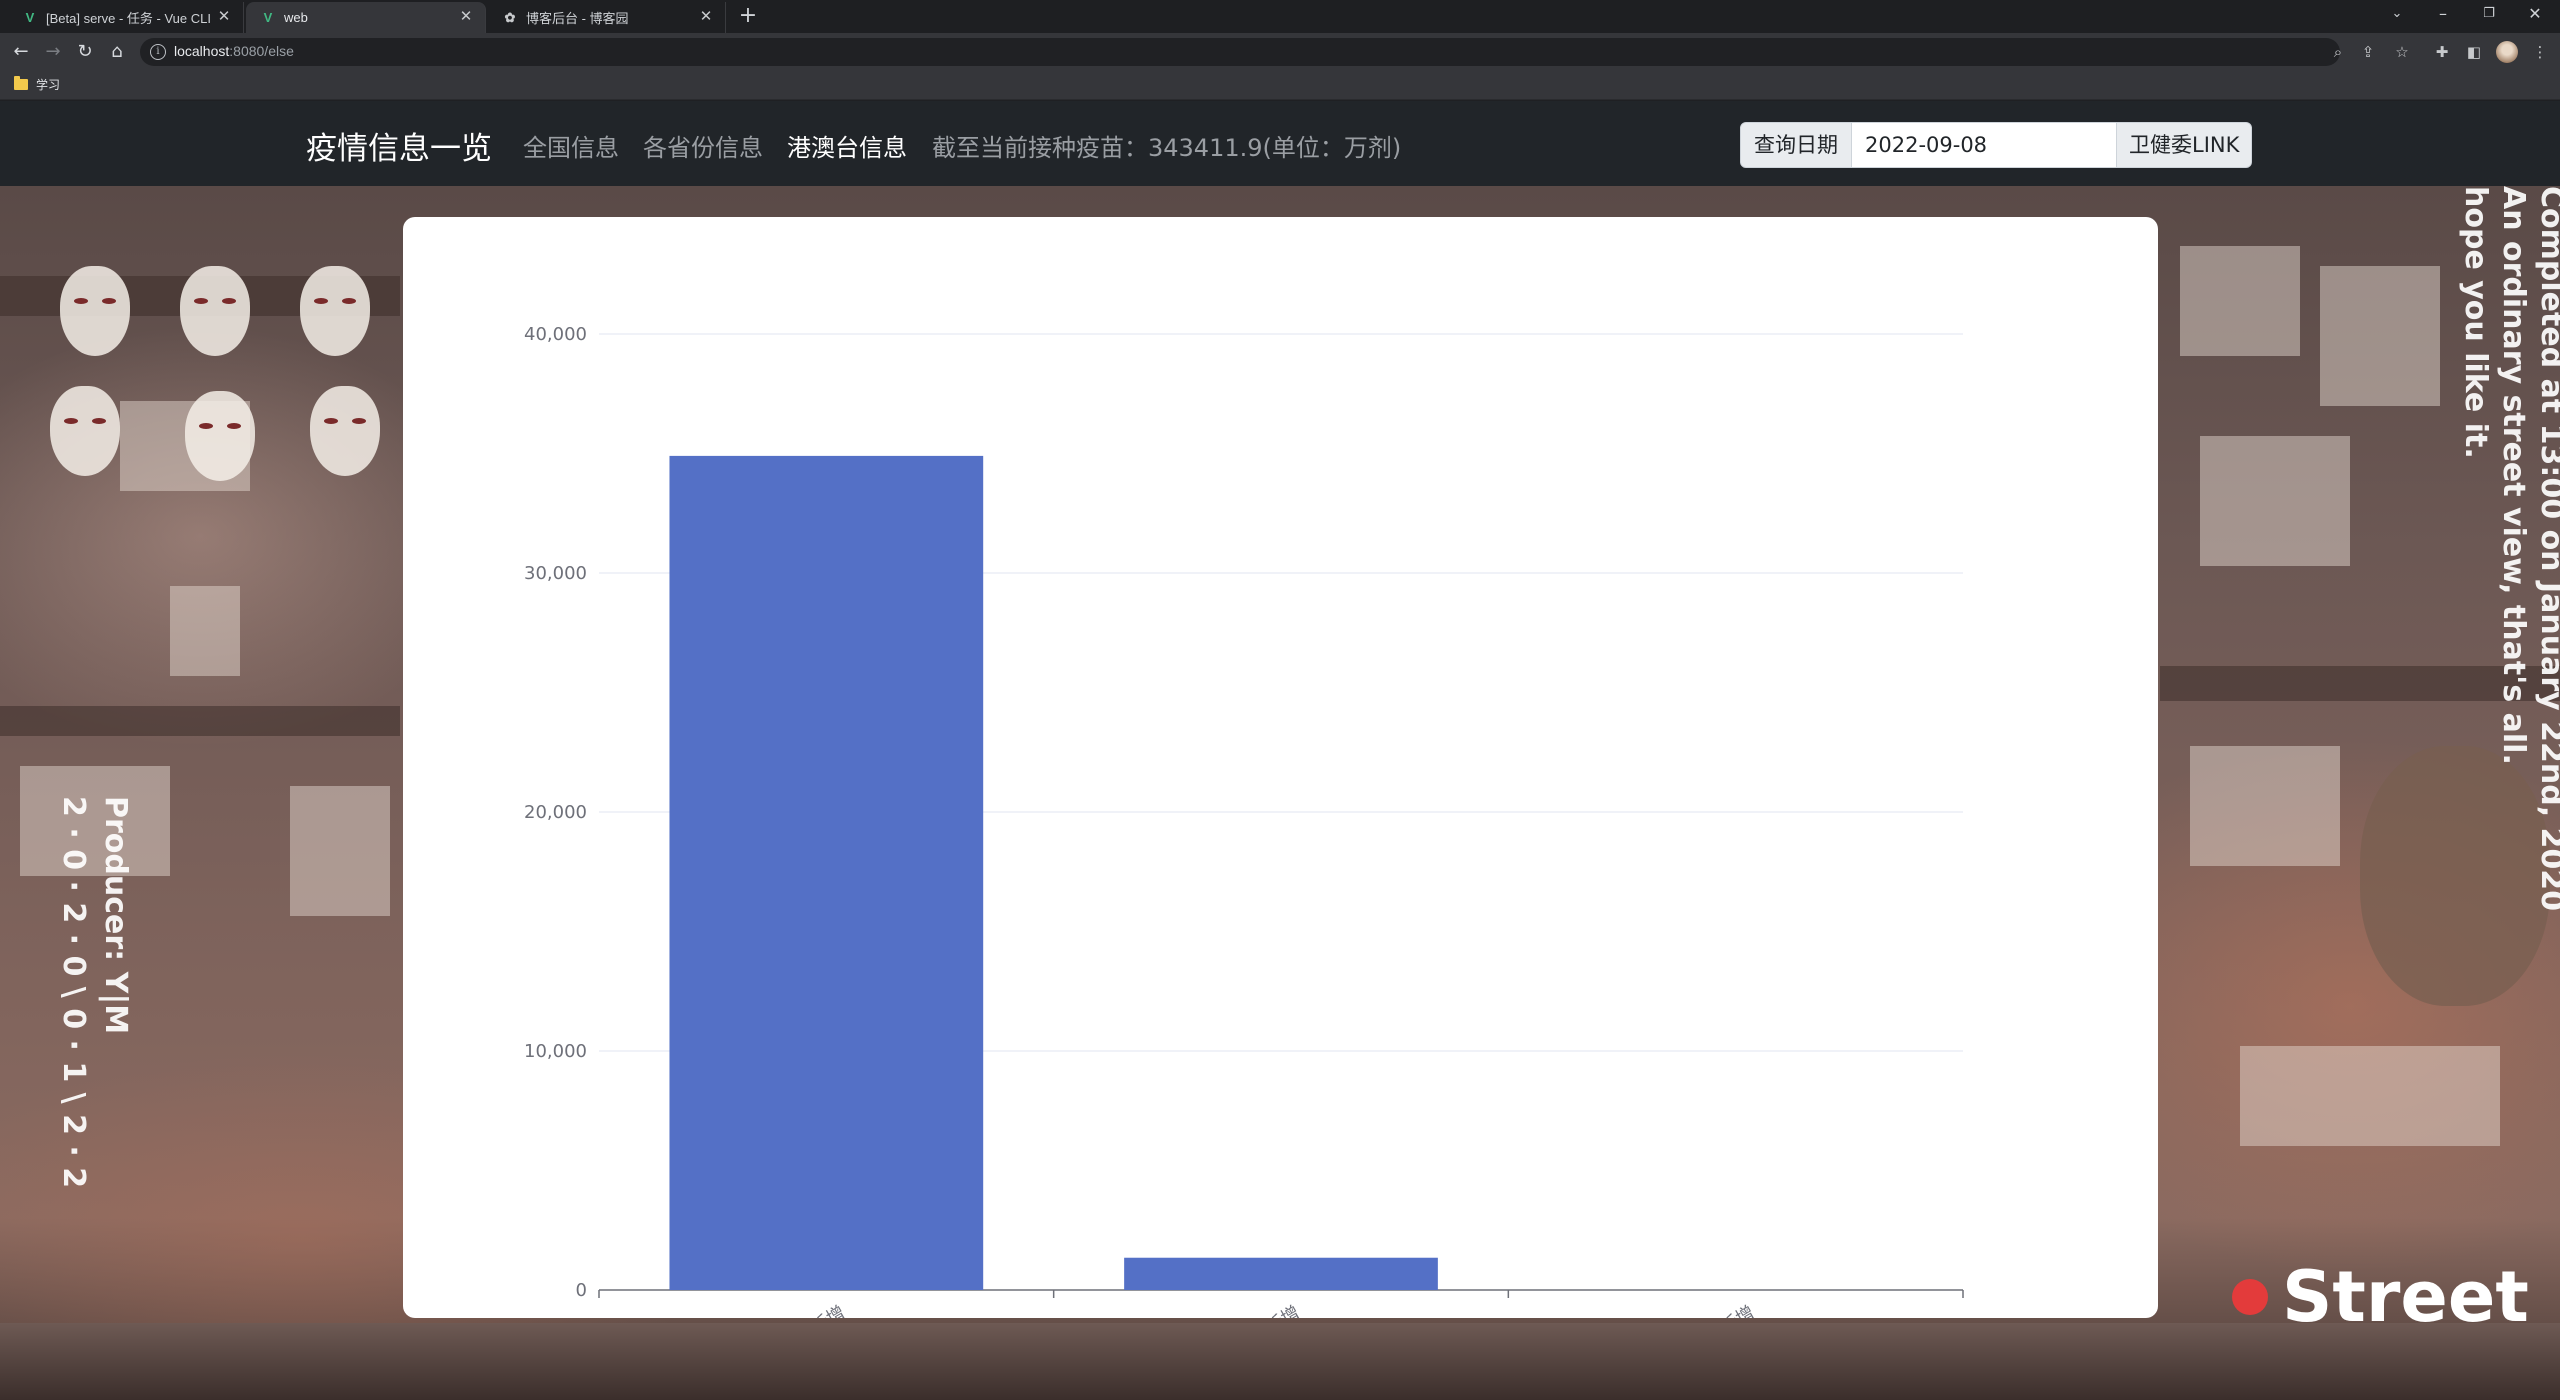 The height and width of the screenshot is (1400, 2560). Describe the element at coordinates (1280, 1361) in the screenshot. I see `background-footer` at that location.